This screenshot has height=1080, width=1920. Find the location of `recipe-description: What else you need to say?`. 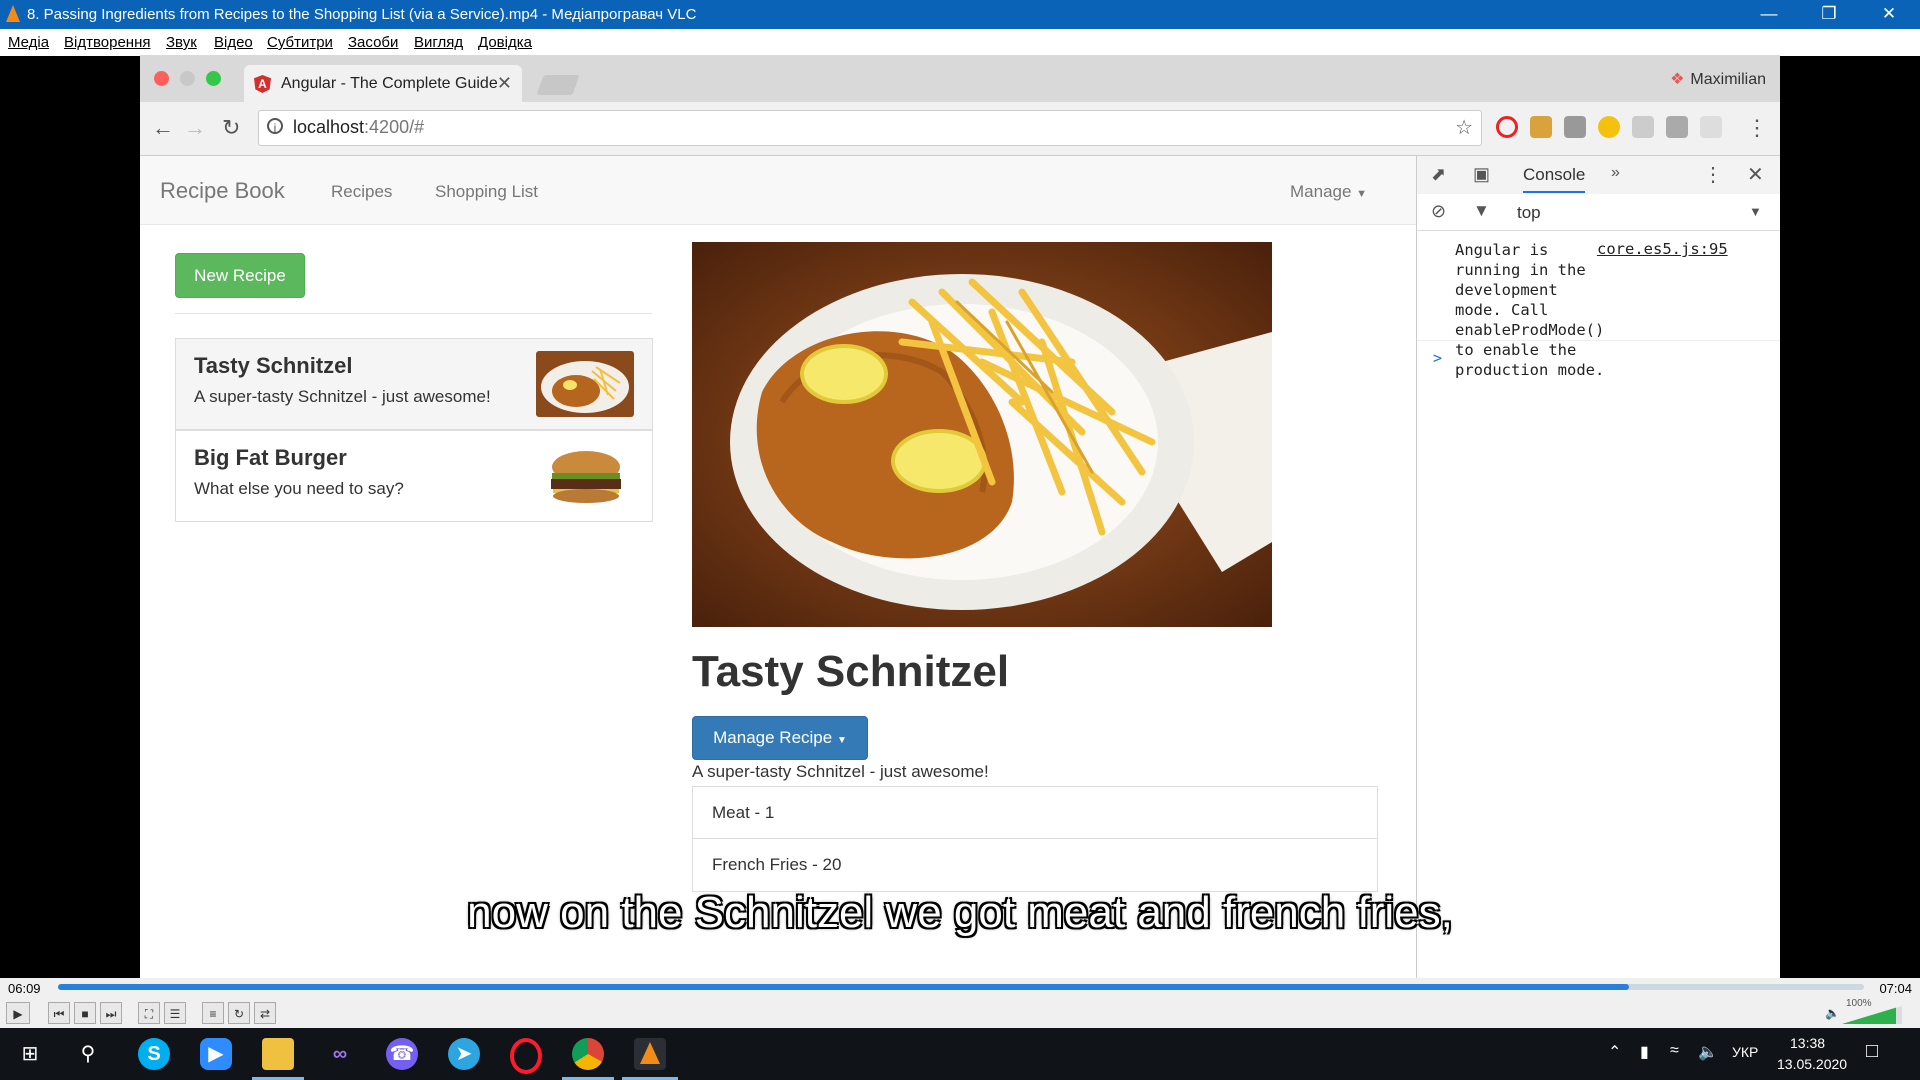

recipe-description: What else you need to say? is located at coordinates (299, 488).